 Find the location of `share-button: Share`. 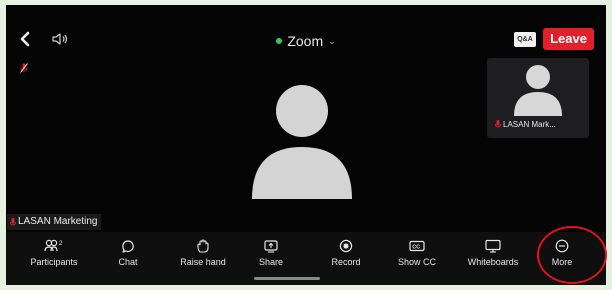

share-button: Share is located at coordinates (271, 255).